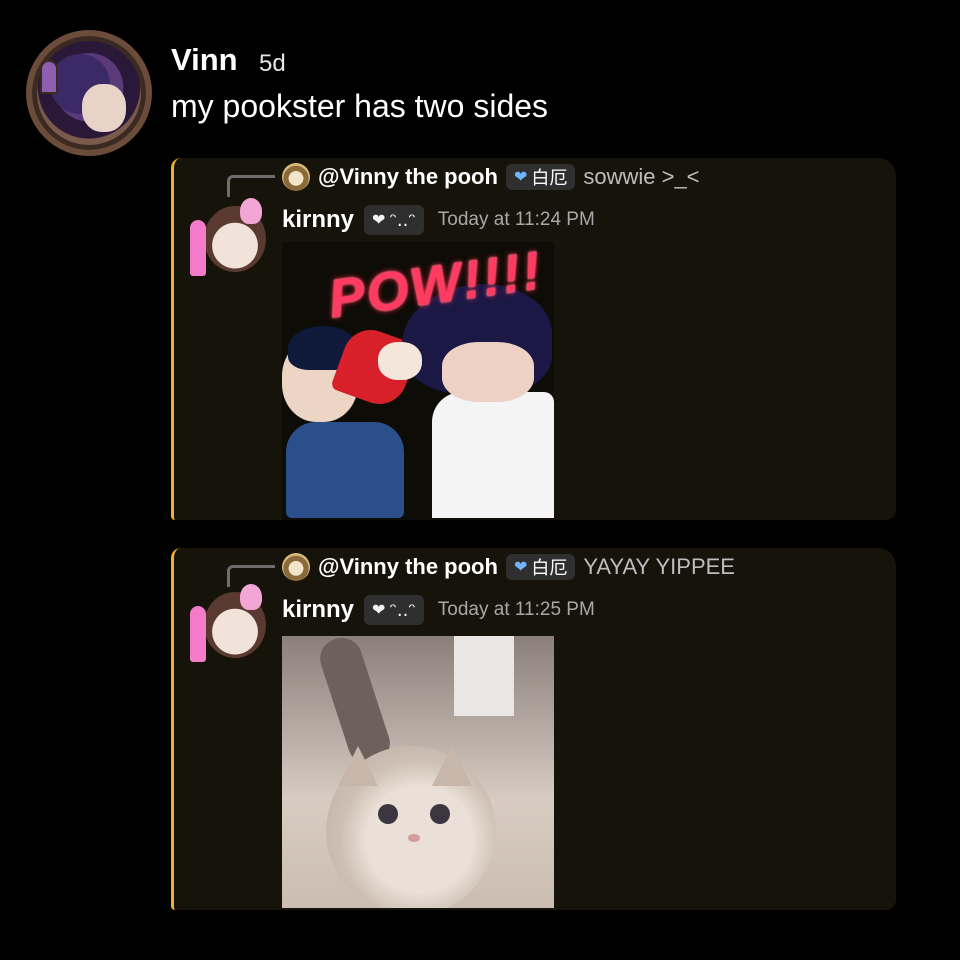  What do you see at coordinates (418, 381) in the screenshot?
I see `sticker-image: POW!!!!` at bounding box center [418, 381].